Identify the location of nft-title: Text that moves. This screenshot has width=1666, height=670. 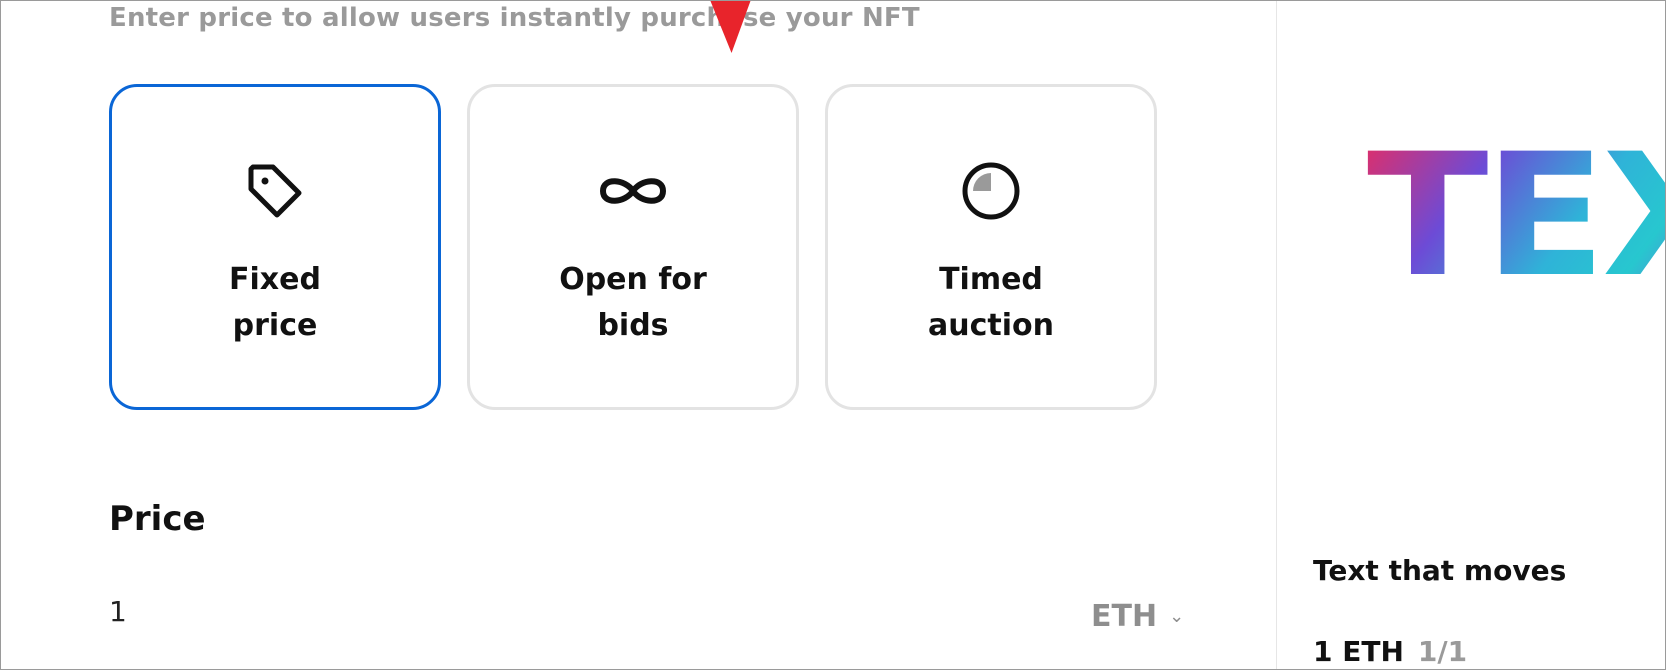
(1440, 570).